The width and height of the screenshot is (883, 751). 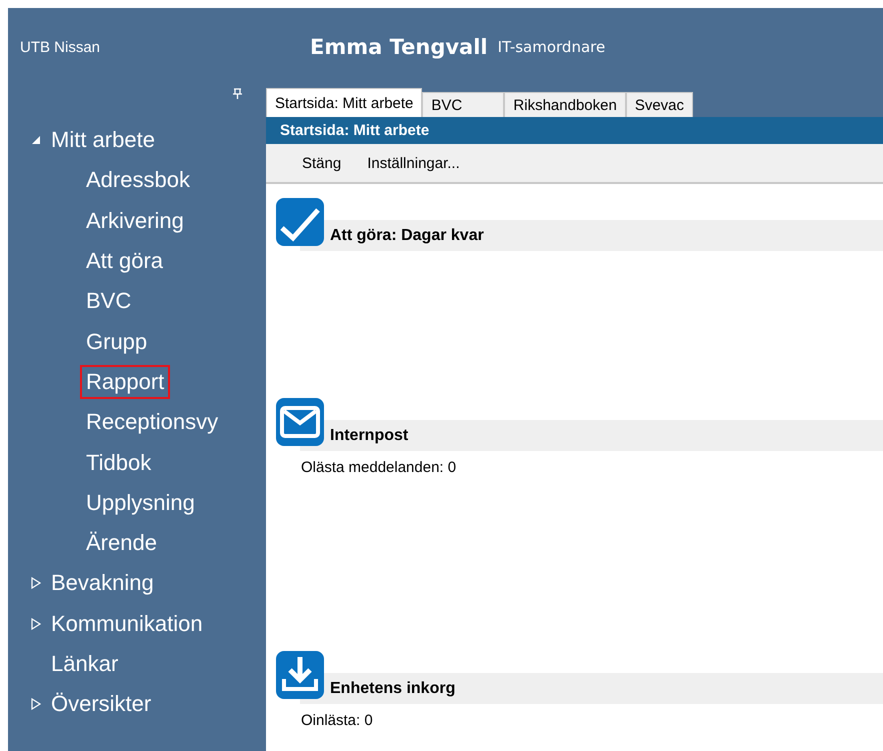 I want to click on tree-item: Mitt arbete, so click(x=103, y=140).